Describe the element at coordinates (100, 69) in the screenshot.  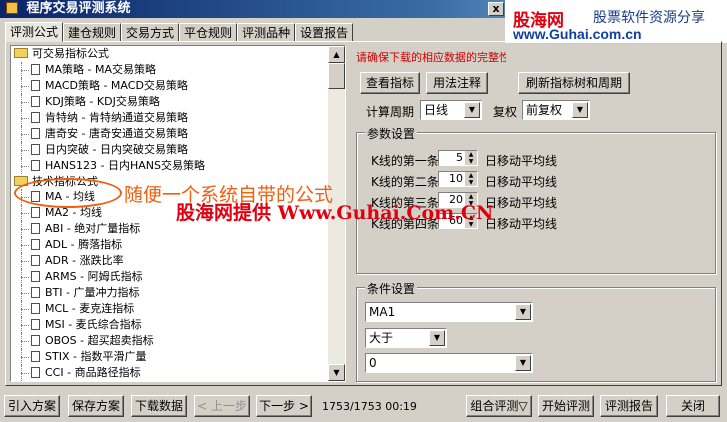
I see `tree-item-label: MA策略 - MA交易策略` at that location.